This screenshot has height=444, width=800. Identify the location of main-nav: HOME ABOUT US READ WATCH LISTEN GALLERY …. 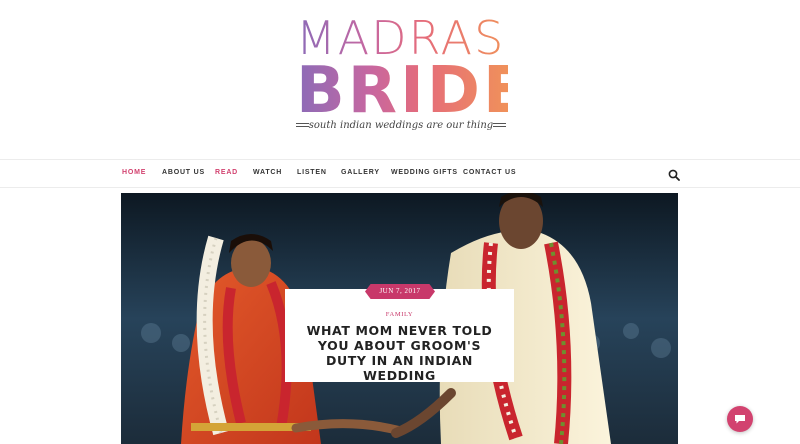
(400, 173).